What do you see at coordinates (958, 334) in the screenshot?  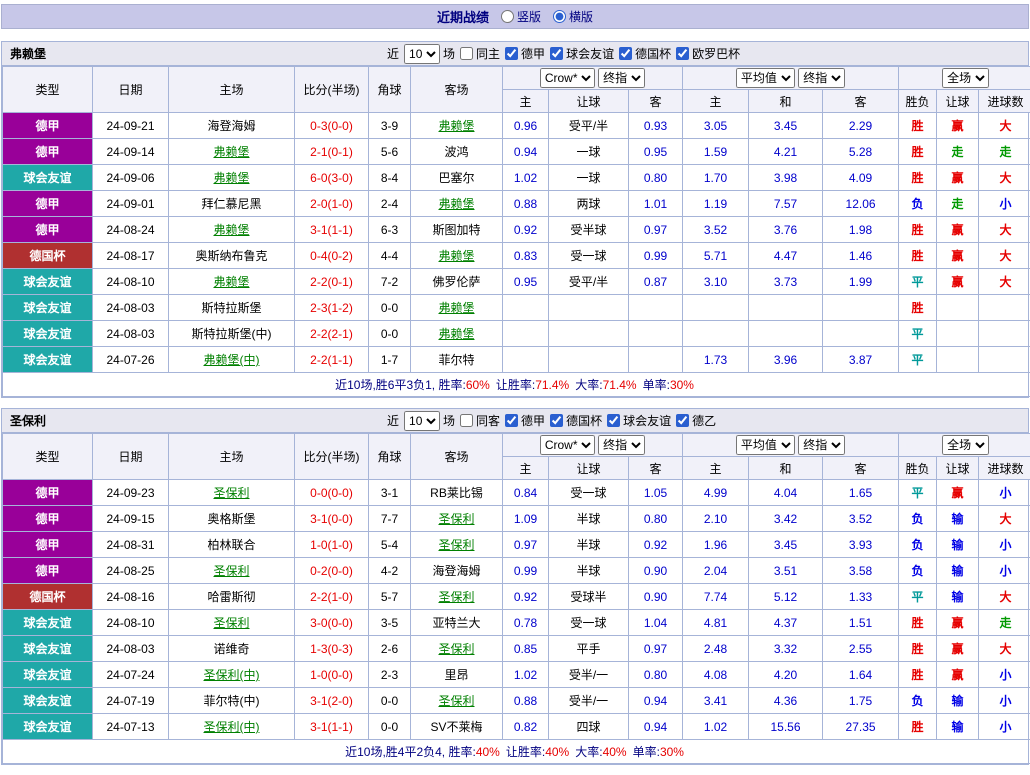 I see `handicap-result-mark` at bounding box center [958, 334].